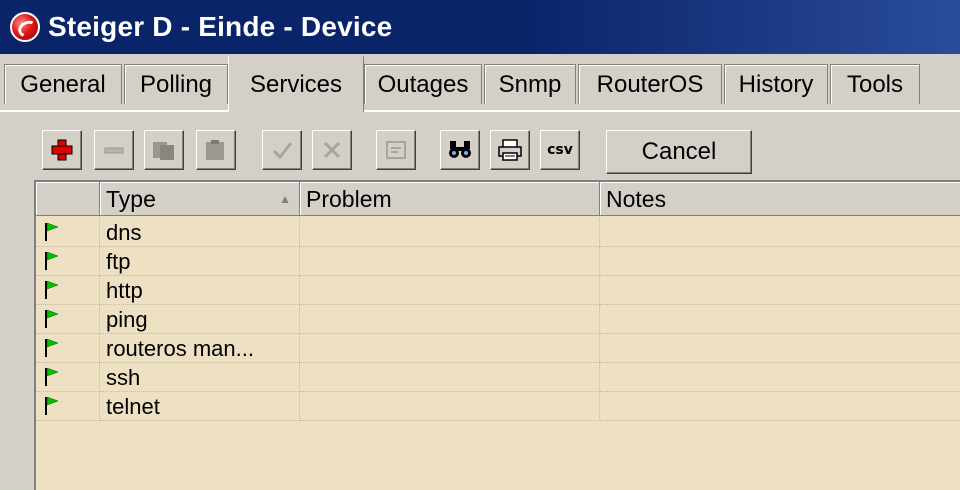  I want to click on copy-button, so click(164, 150).